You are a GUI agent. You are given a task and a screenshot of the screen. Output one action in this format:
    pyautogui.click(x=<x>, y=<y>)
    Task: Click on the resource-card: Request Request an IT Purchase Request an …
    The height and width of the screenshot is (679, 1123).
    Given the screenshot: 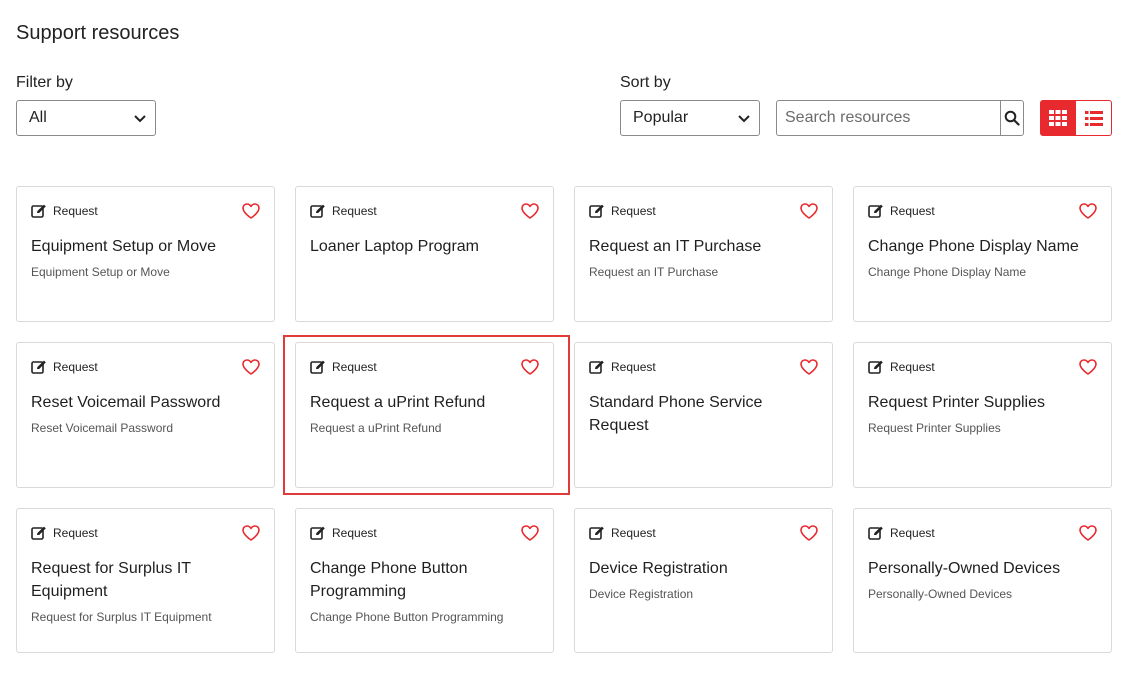 What is the action you would take?
    pyautogui.click(x=703, y=254)
    